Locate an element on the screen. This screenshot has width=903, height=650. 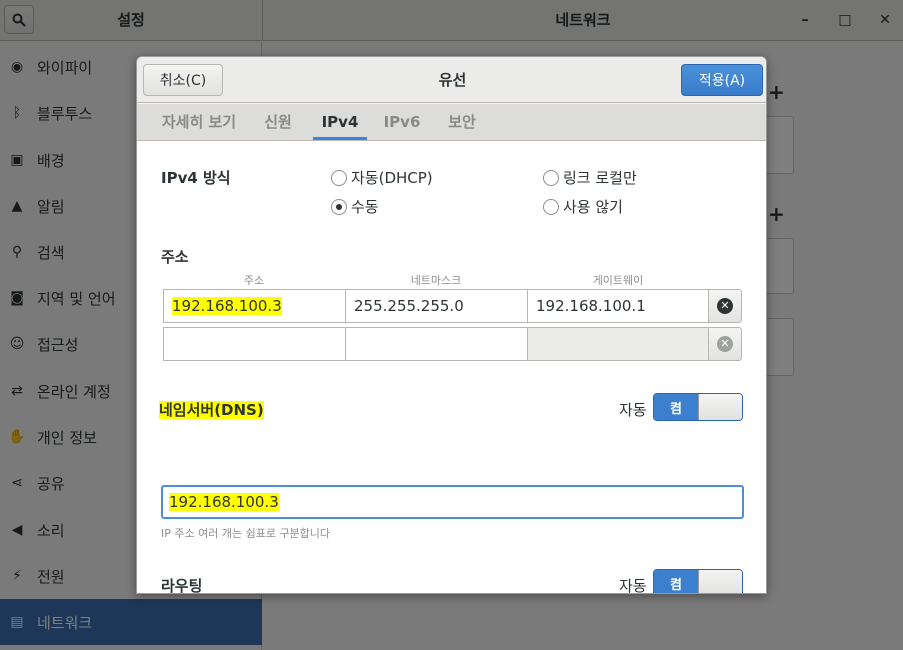
gateway-input: 192.168.100.1 is located at coordinates (618, 306).